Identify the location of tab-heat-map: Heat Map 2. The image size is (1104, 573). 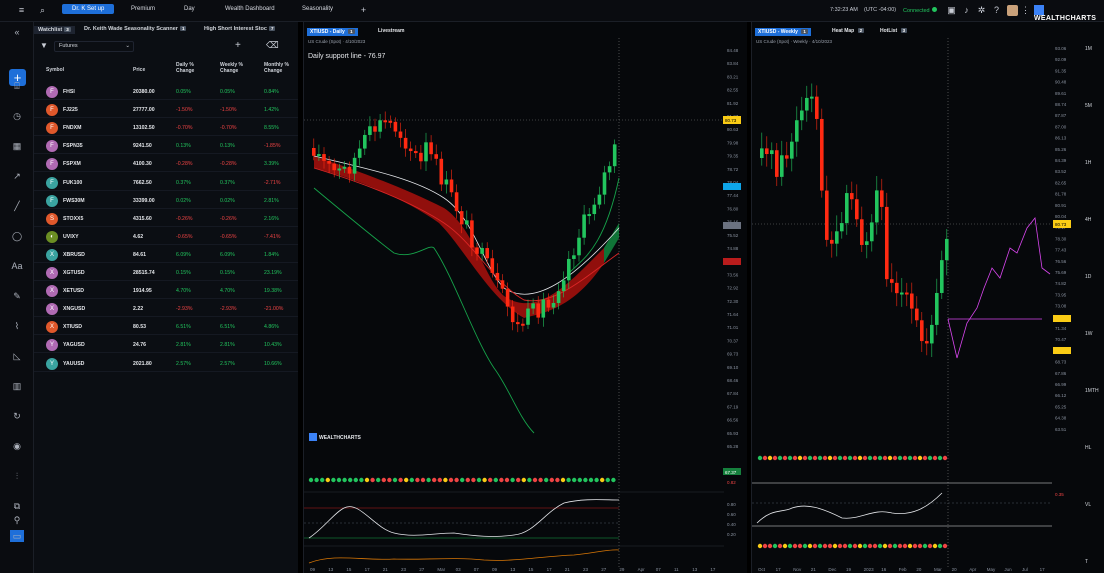
(848, 31).